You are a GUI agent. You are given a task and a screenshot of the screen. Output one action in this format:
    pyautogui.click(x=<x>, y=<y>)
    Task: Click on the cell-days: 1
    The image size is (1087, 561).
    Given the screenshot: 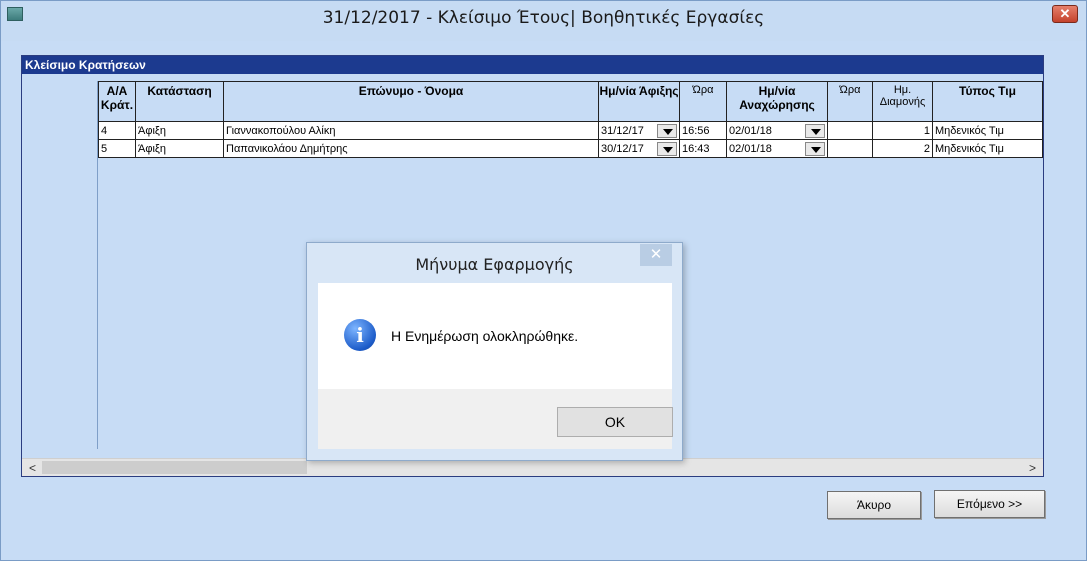 What is the action you would take?
    pyautogui.click(x=902, y=130)
    